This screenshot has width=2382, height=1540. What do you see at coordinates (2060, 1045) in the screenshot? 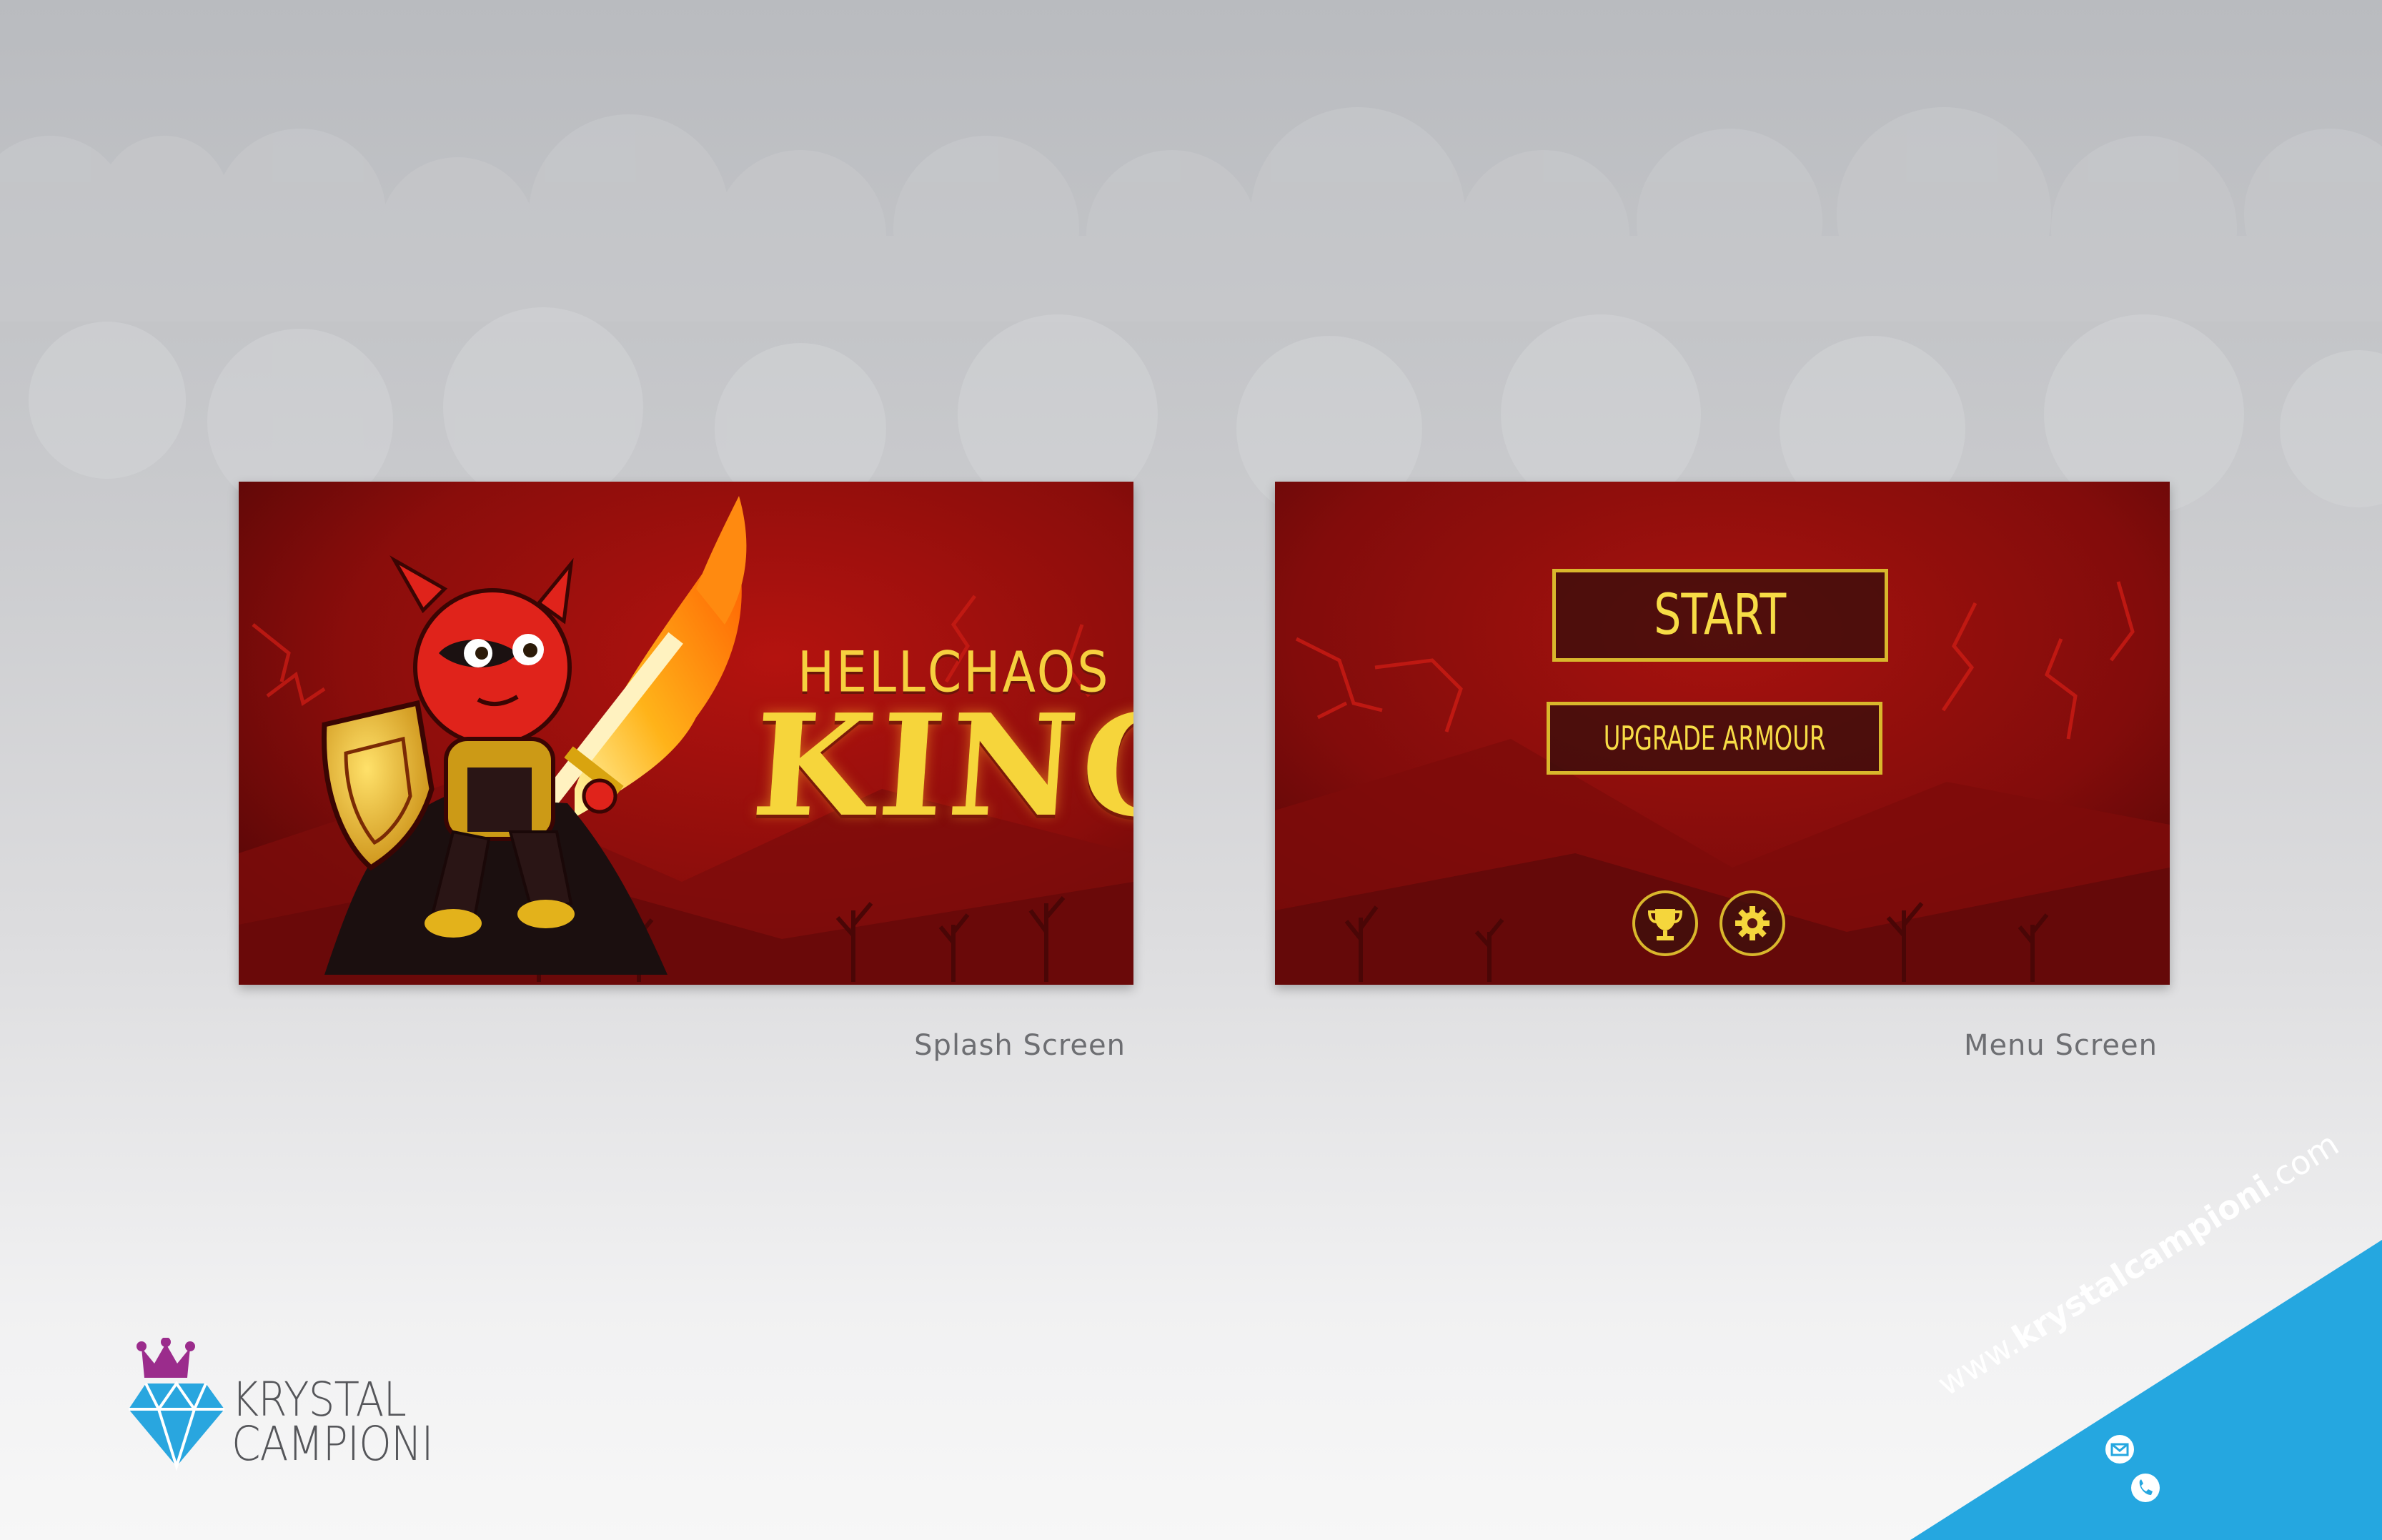
I see `menu-screen-caption: Menu Screen` at bounding box center [2060, 1045].